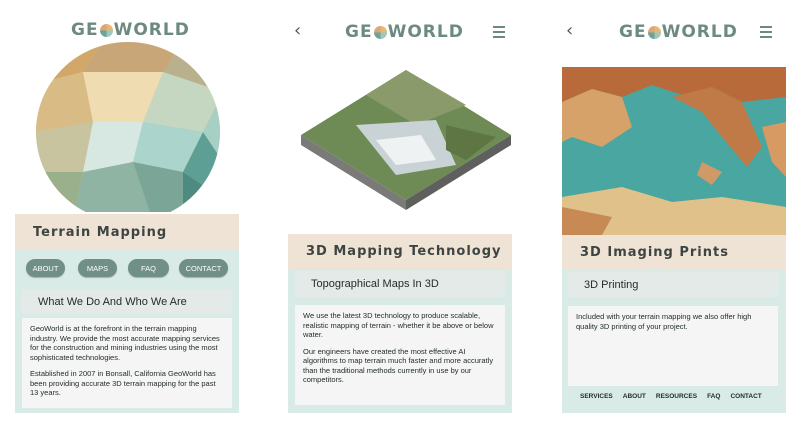 This screenshot has height=426, width=800. Describe the element at coordinates (406, 140) in the screenshot. I see `terrain-block-image` at that location.